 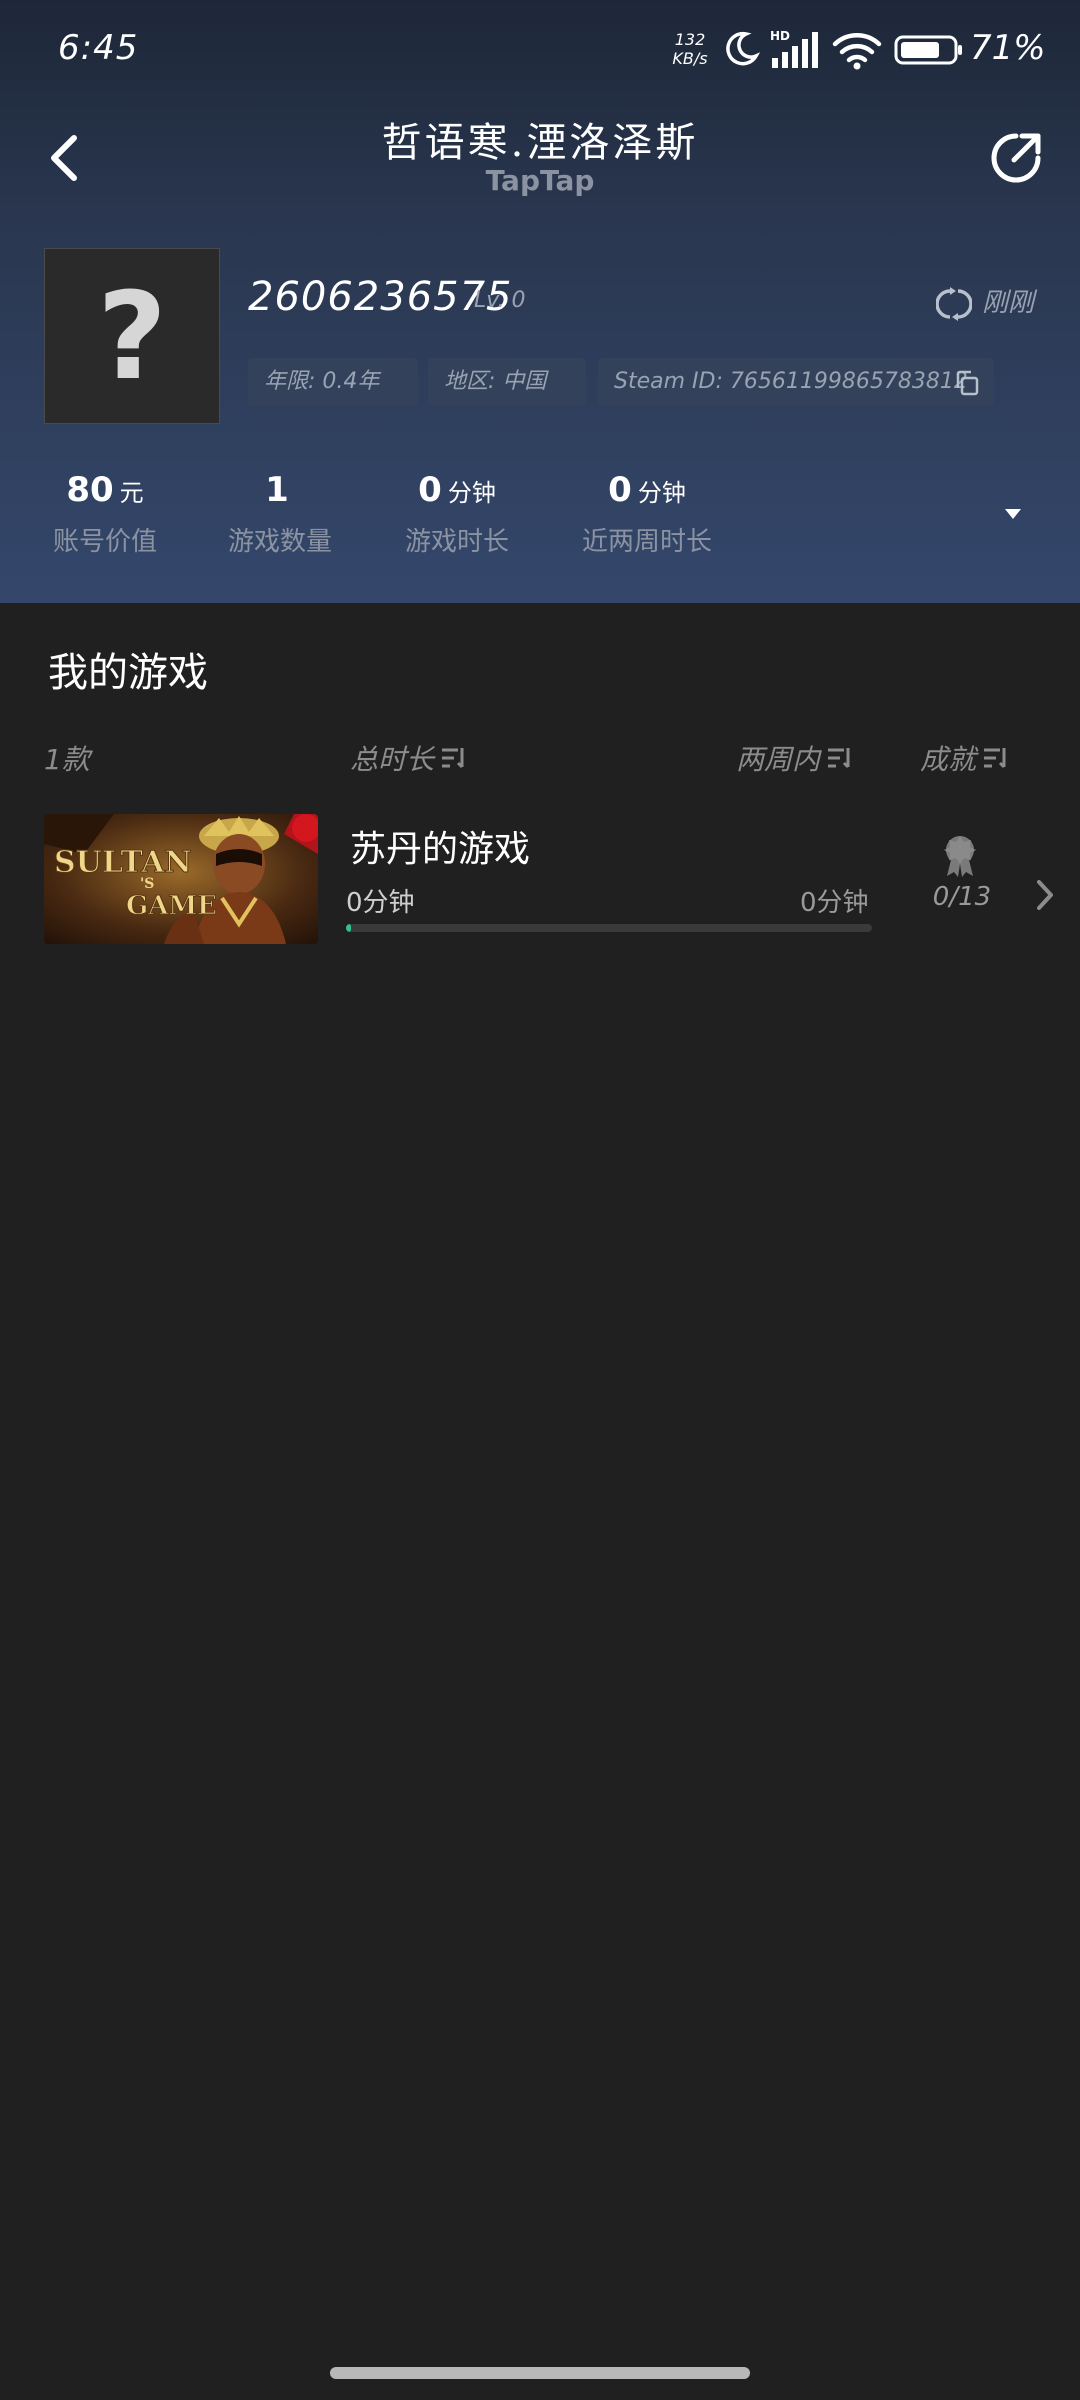 I want to click on account-id: 2606236575, so click(x=380, y=297).